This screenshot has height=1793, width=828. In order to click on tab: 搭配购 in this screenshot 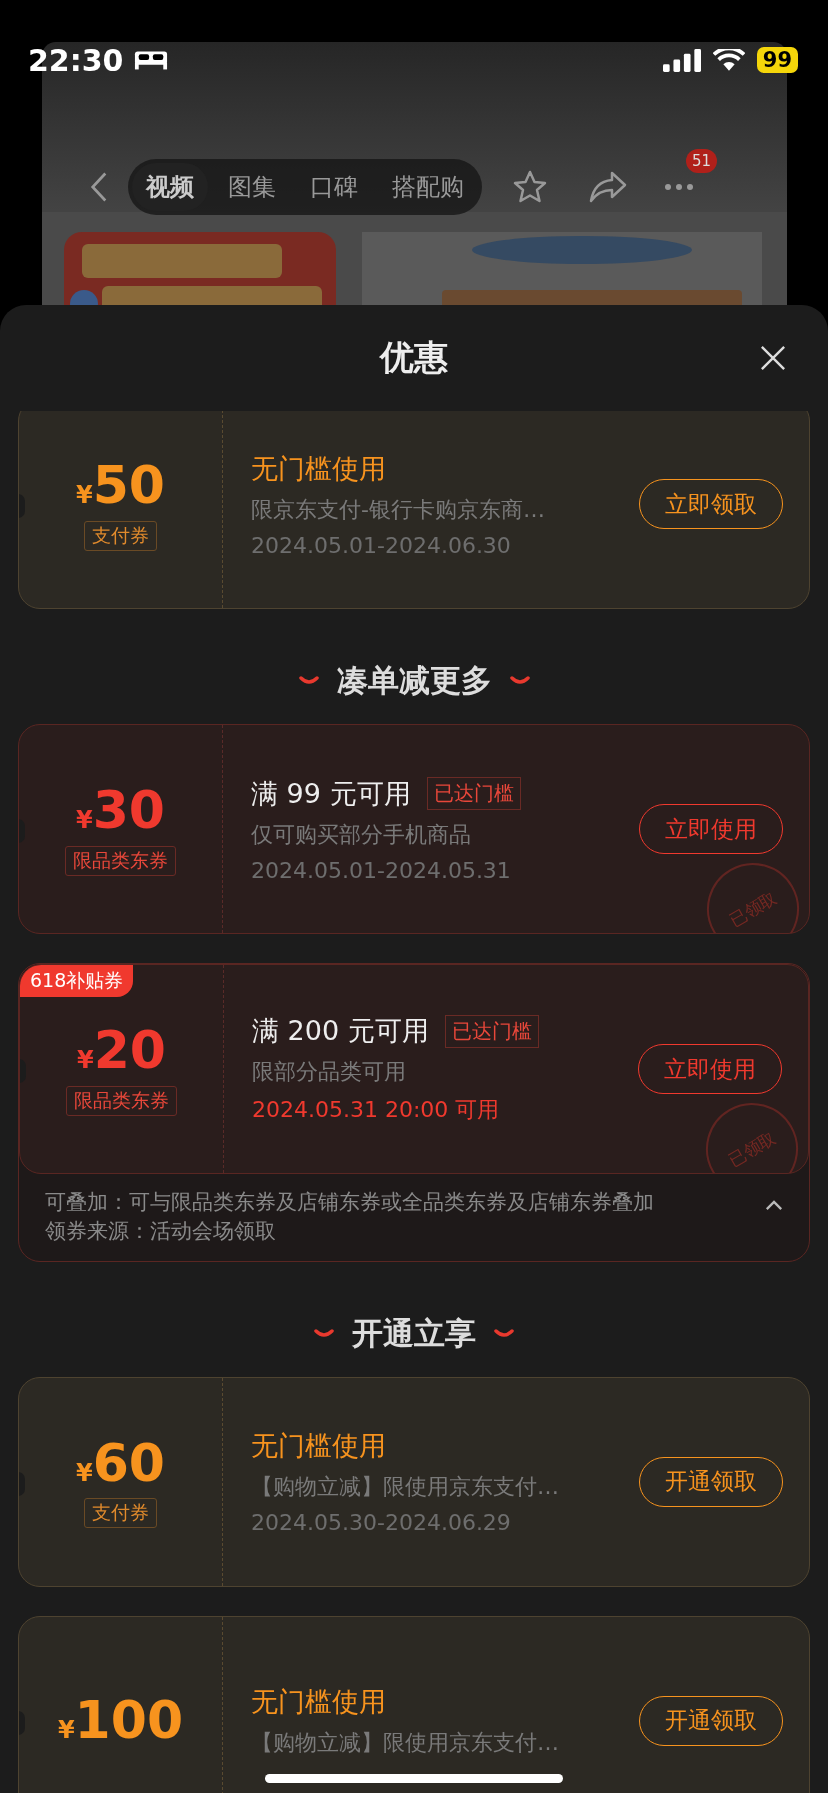, I will do `click(428, 187)`.